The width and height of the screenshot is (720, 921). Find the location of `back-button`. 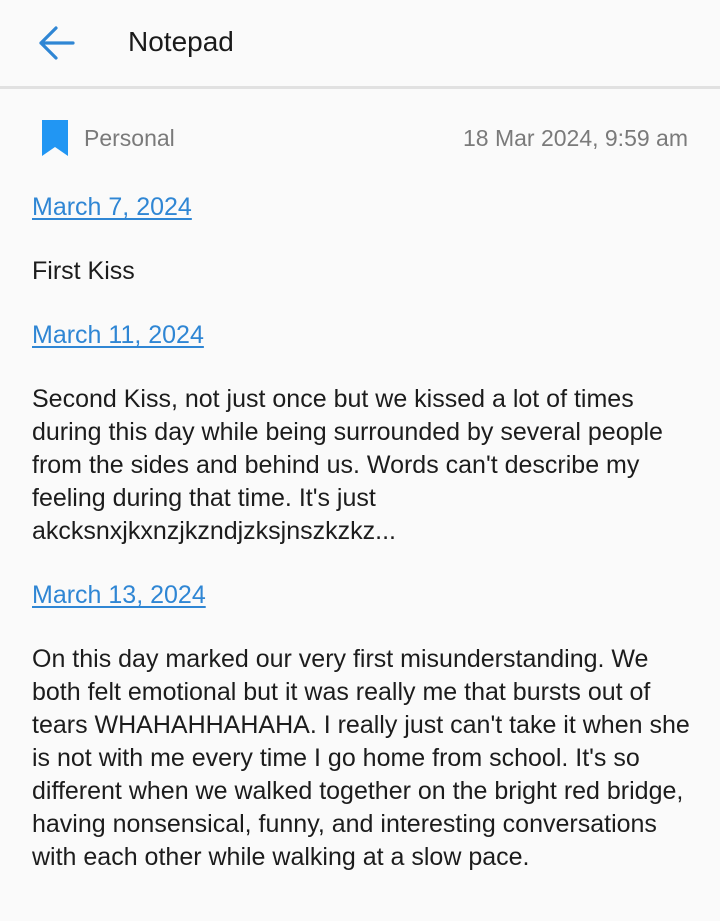

back-button is located at coordinates (56, 43).